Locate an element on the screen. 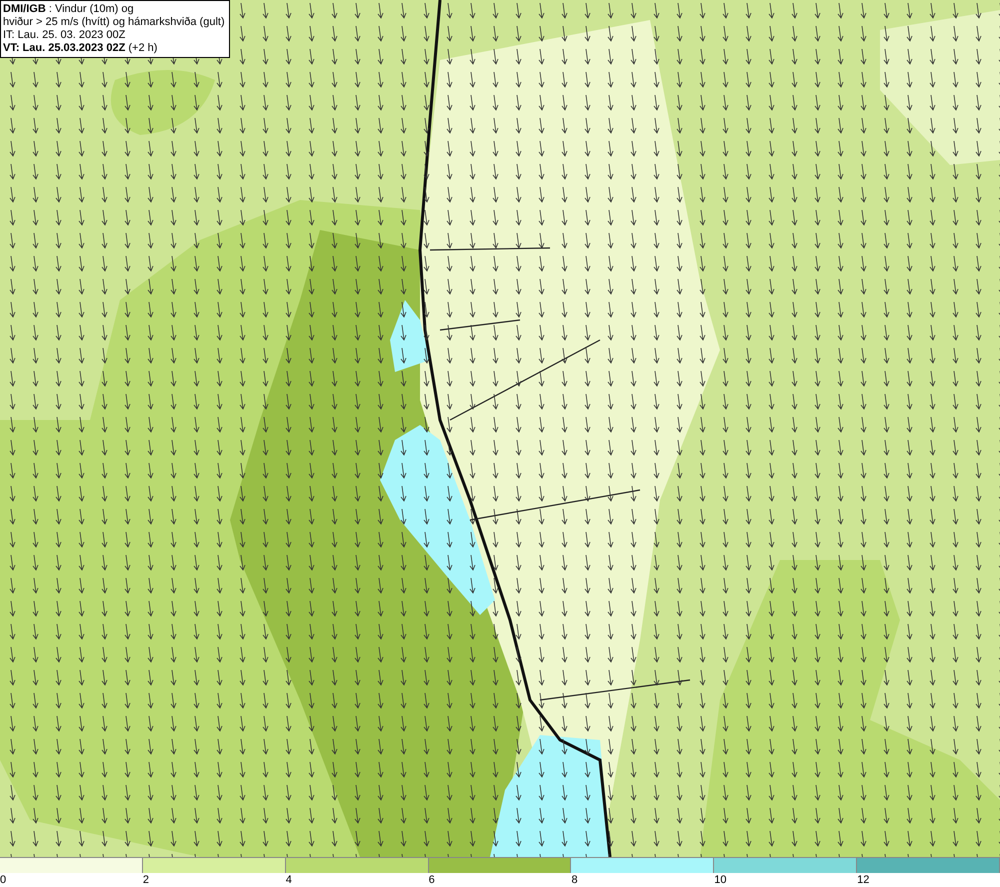 The height and width of the screenshot is (887, 1000). legend-tick-label: 0 is located at coordinates (4, 880).